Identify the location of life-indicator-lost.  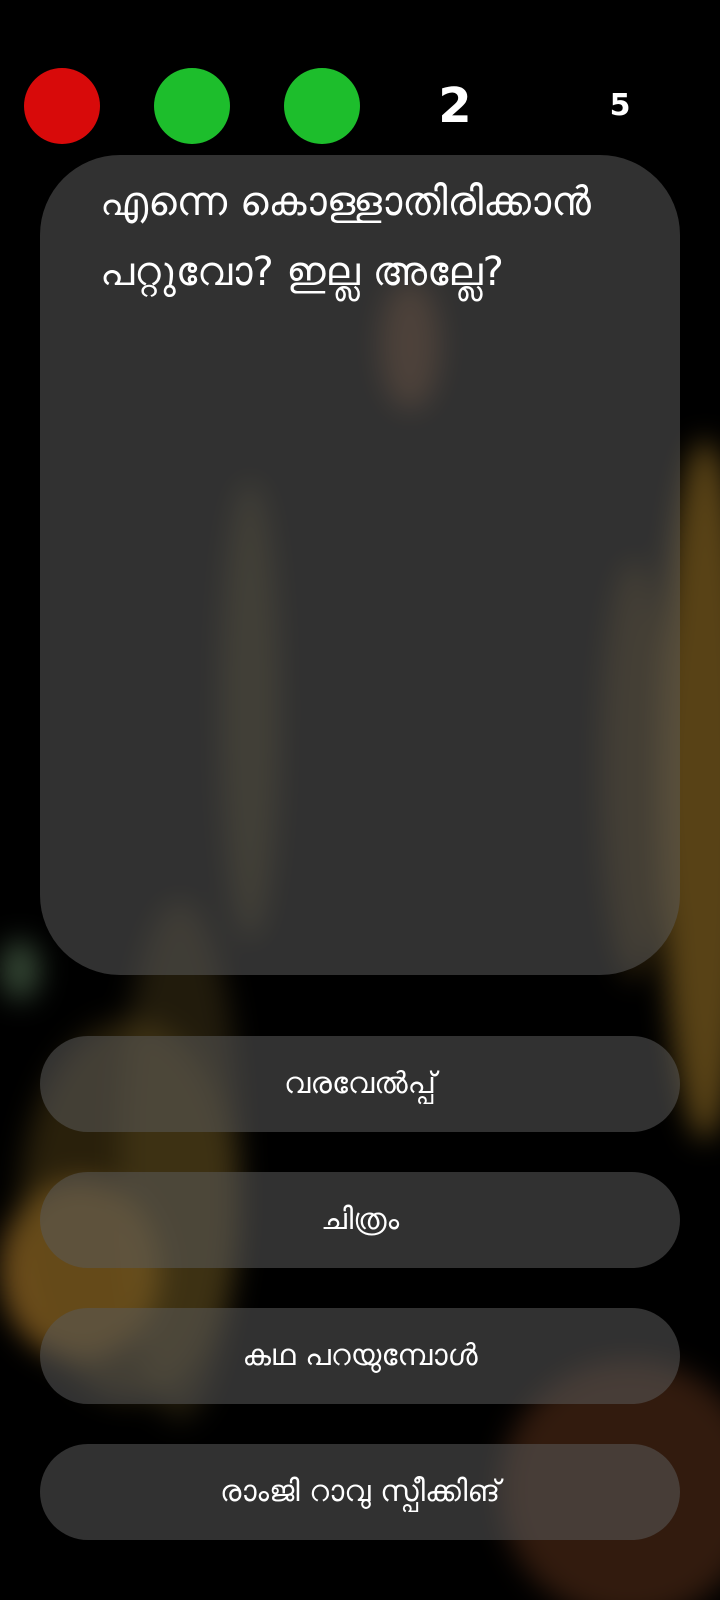
(62, 106).